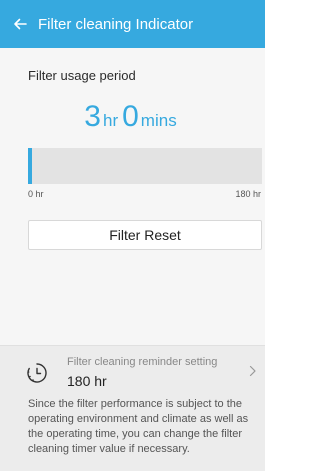 Image resolution: width=320 pixels, height=471 pixels. Describe the element at coordinates (82, 75) in the screenshot. I see `usage-section-title: Filter usage period` at that location.